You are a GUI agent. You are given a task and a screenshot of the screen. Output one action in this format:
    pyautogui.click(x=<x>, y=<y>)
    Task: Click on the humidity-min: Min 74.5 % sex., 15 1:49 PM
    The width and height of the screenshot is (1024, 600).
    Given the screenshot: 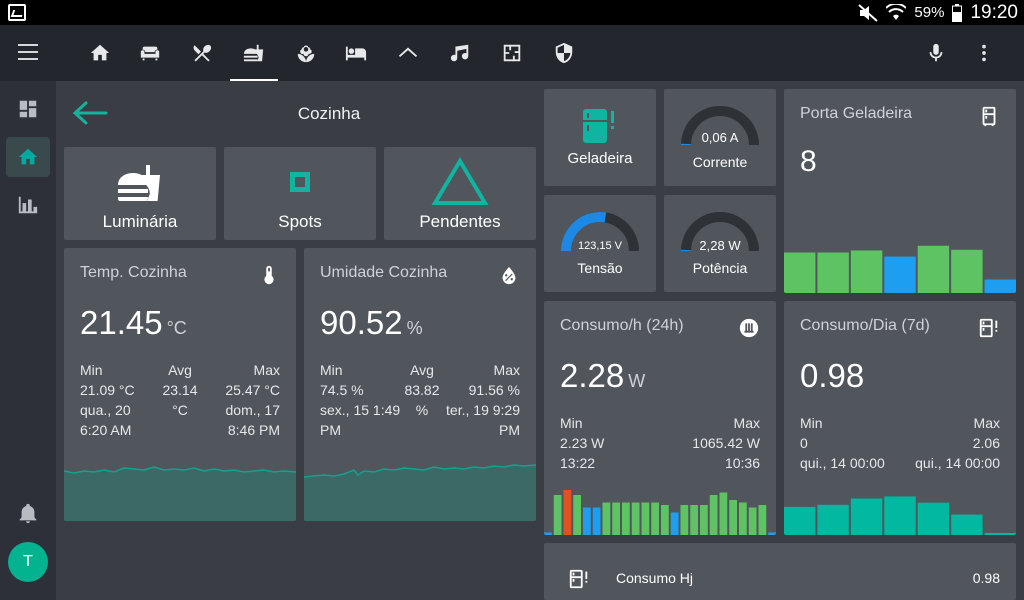 What is the action you would take?
    pyautogui.click(x=360, y=400)
    